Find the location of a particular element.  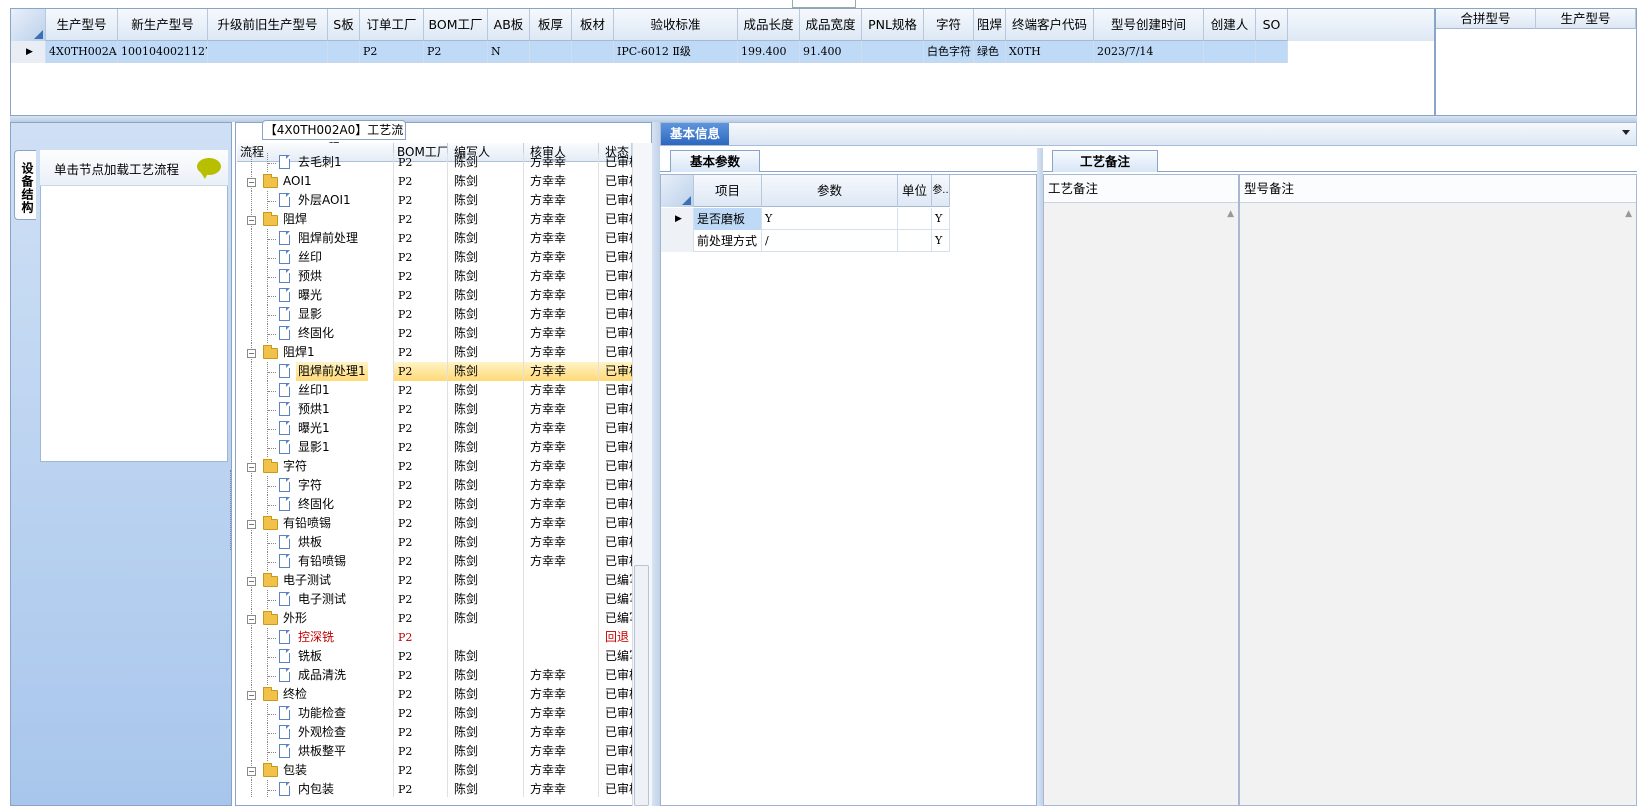

top-col-header: 成品长度 is located at coordinates (769, 25).